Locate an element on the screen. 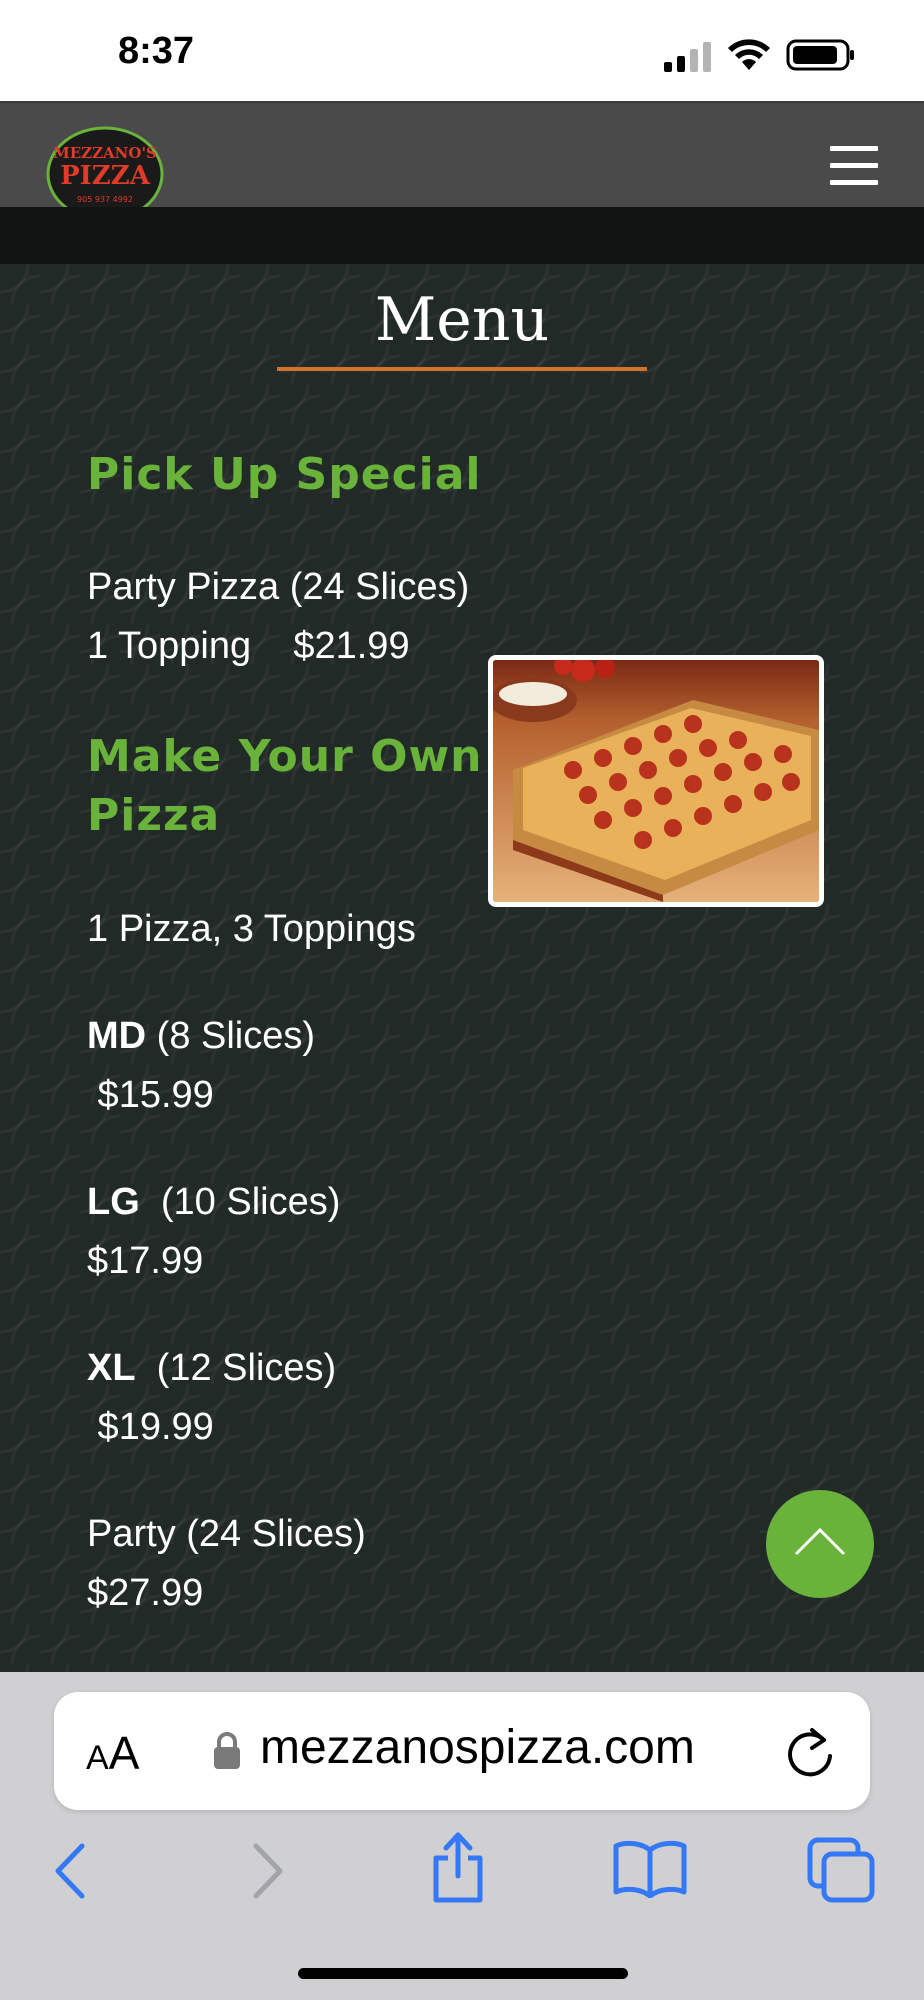  size-lg-slices: (10 Slices) is located at coordinates (240, 1202).